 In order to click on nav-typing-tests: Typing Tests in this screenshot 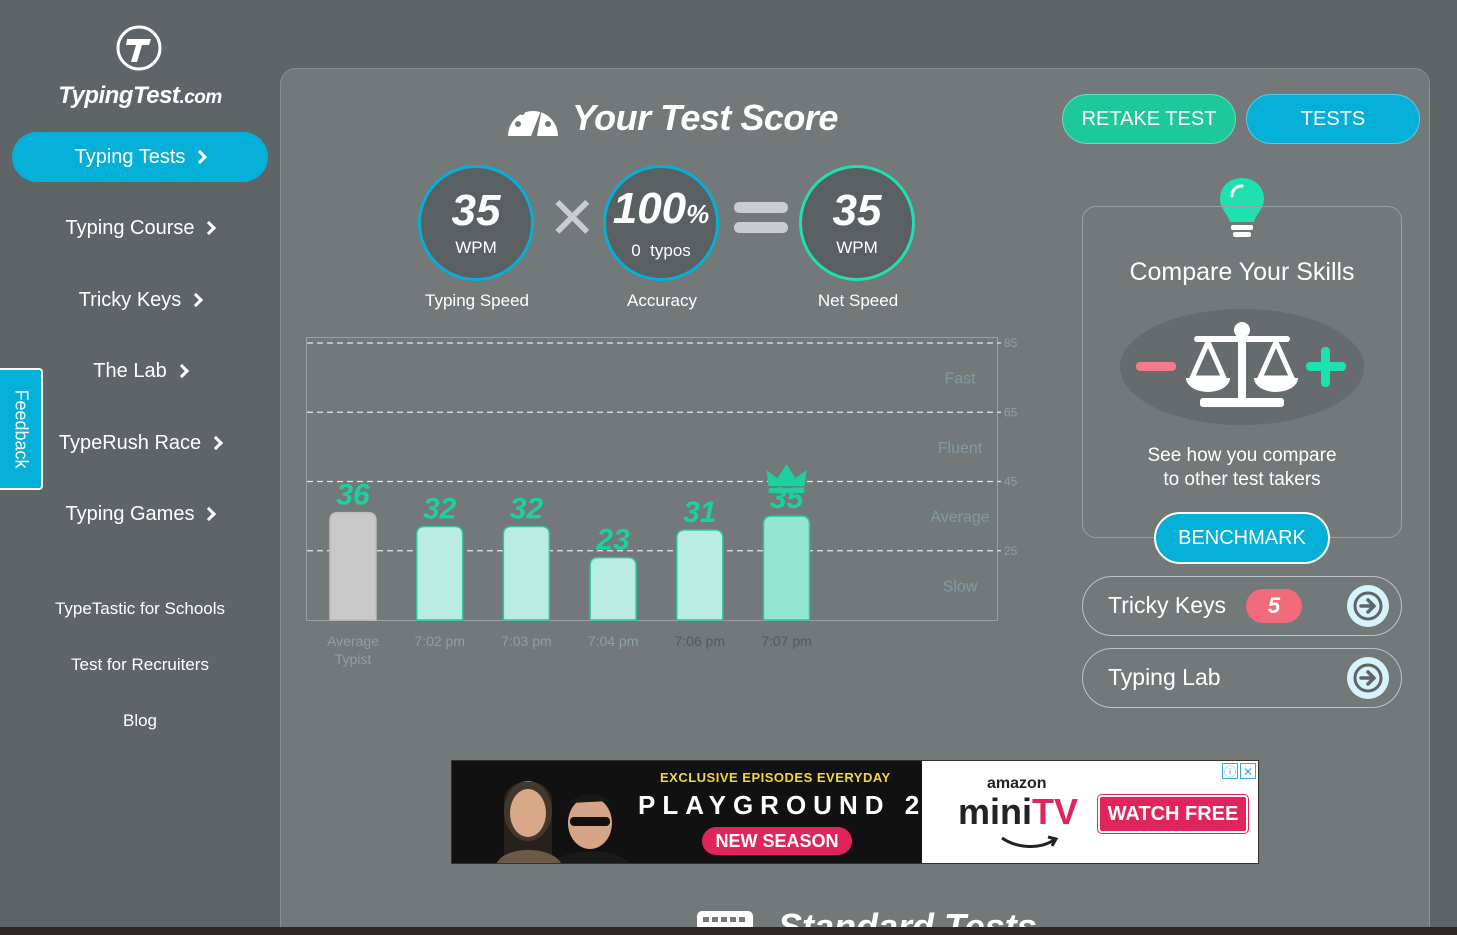, I will do `click(140, 157)`.